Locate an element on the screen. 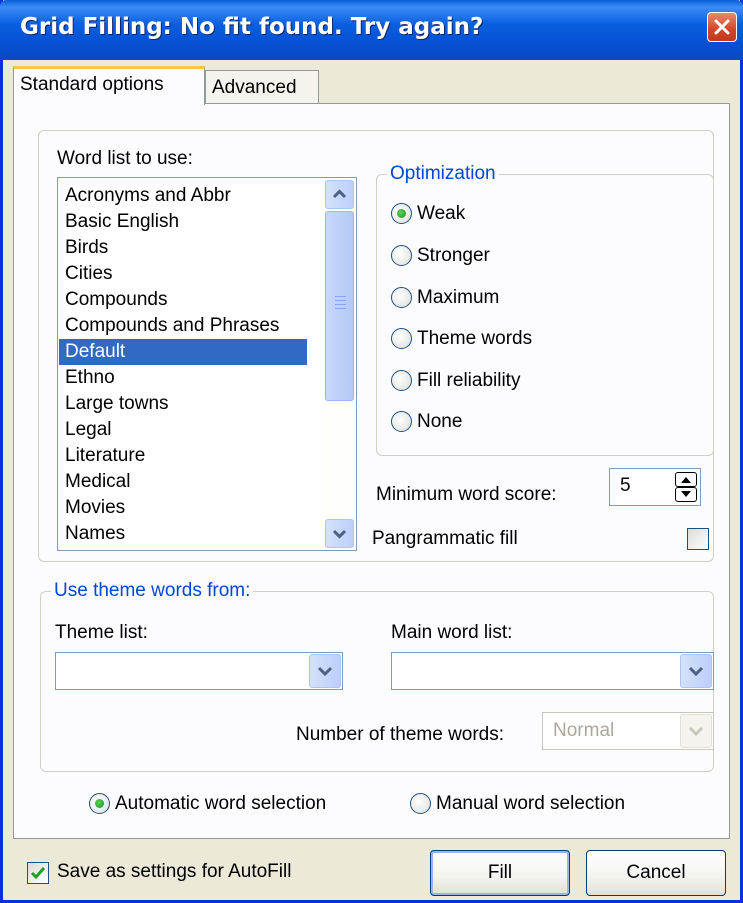  number-of-theme-words-dropdown-button is located at coordinates (696, 731).